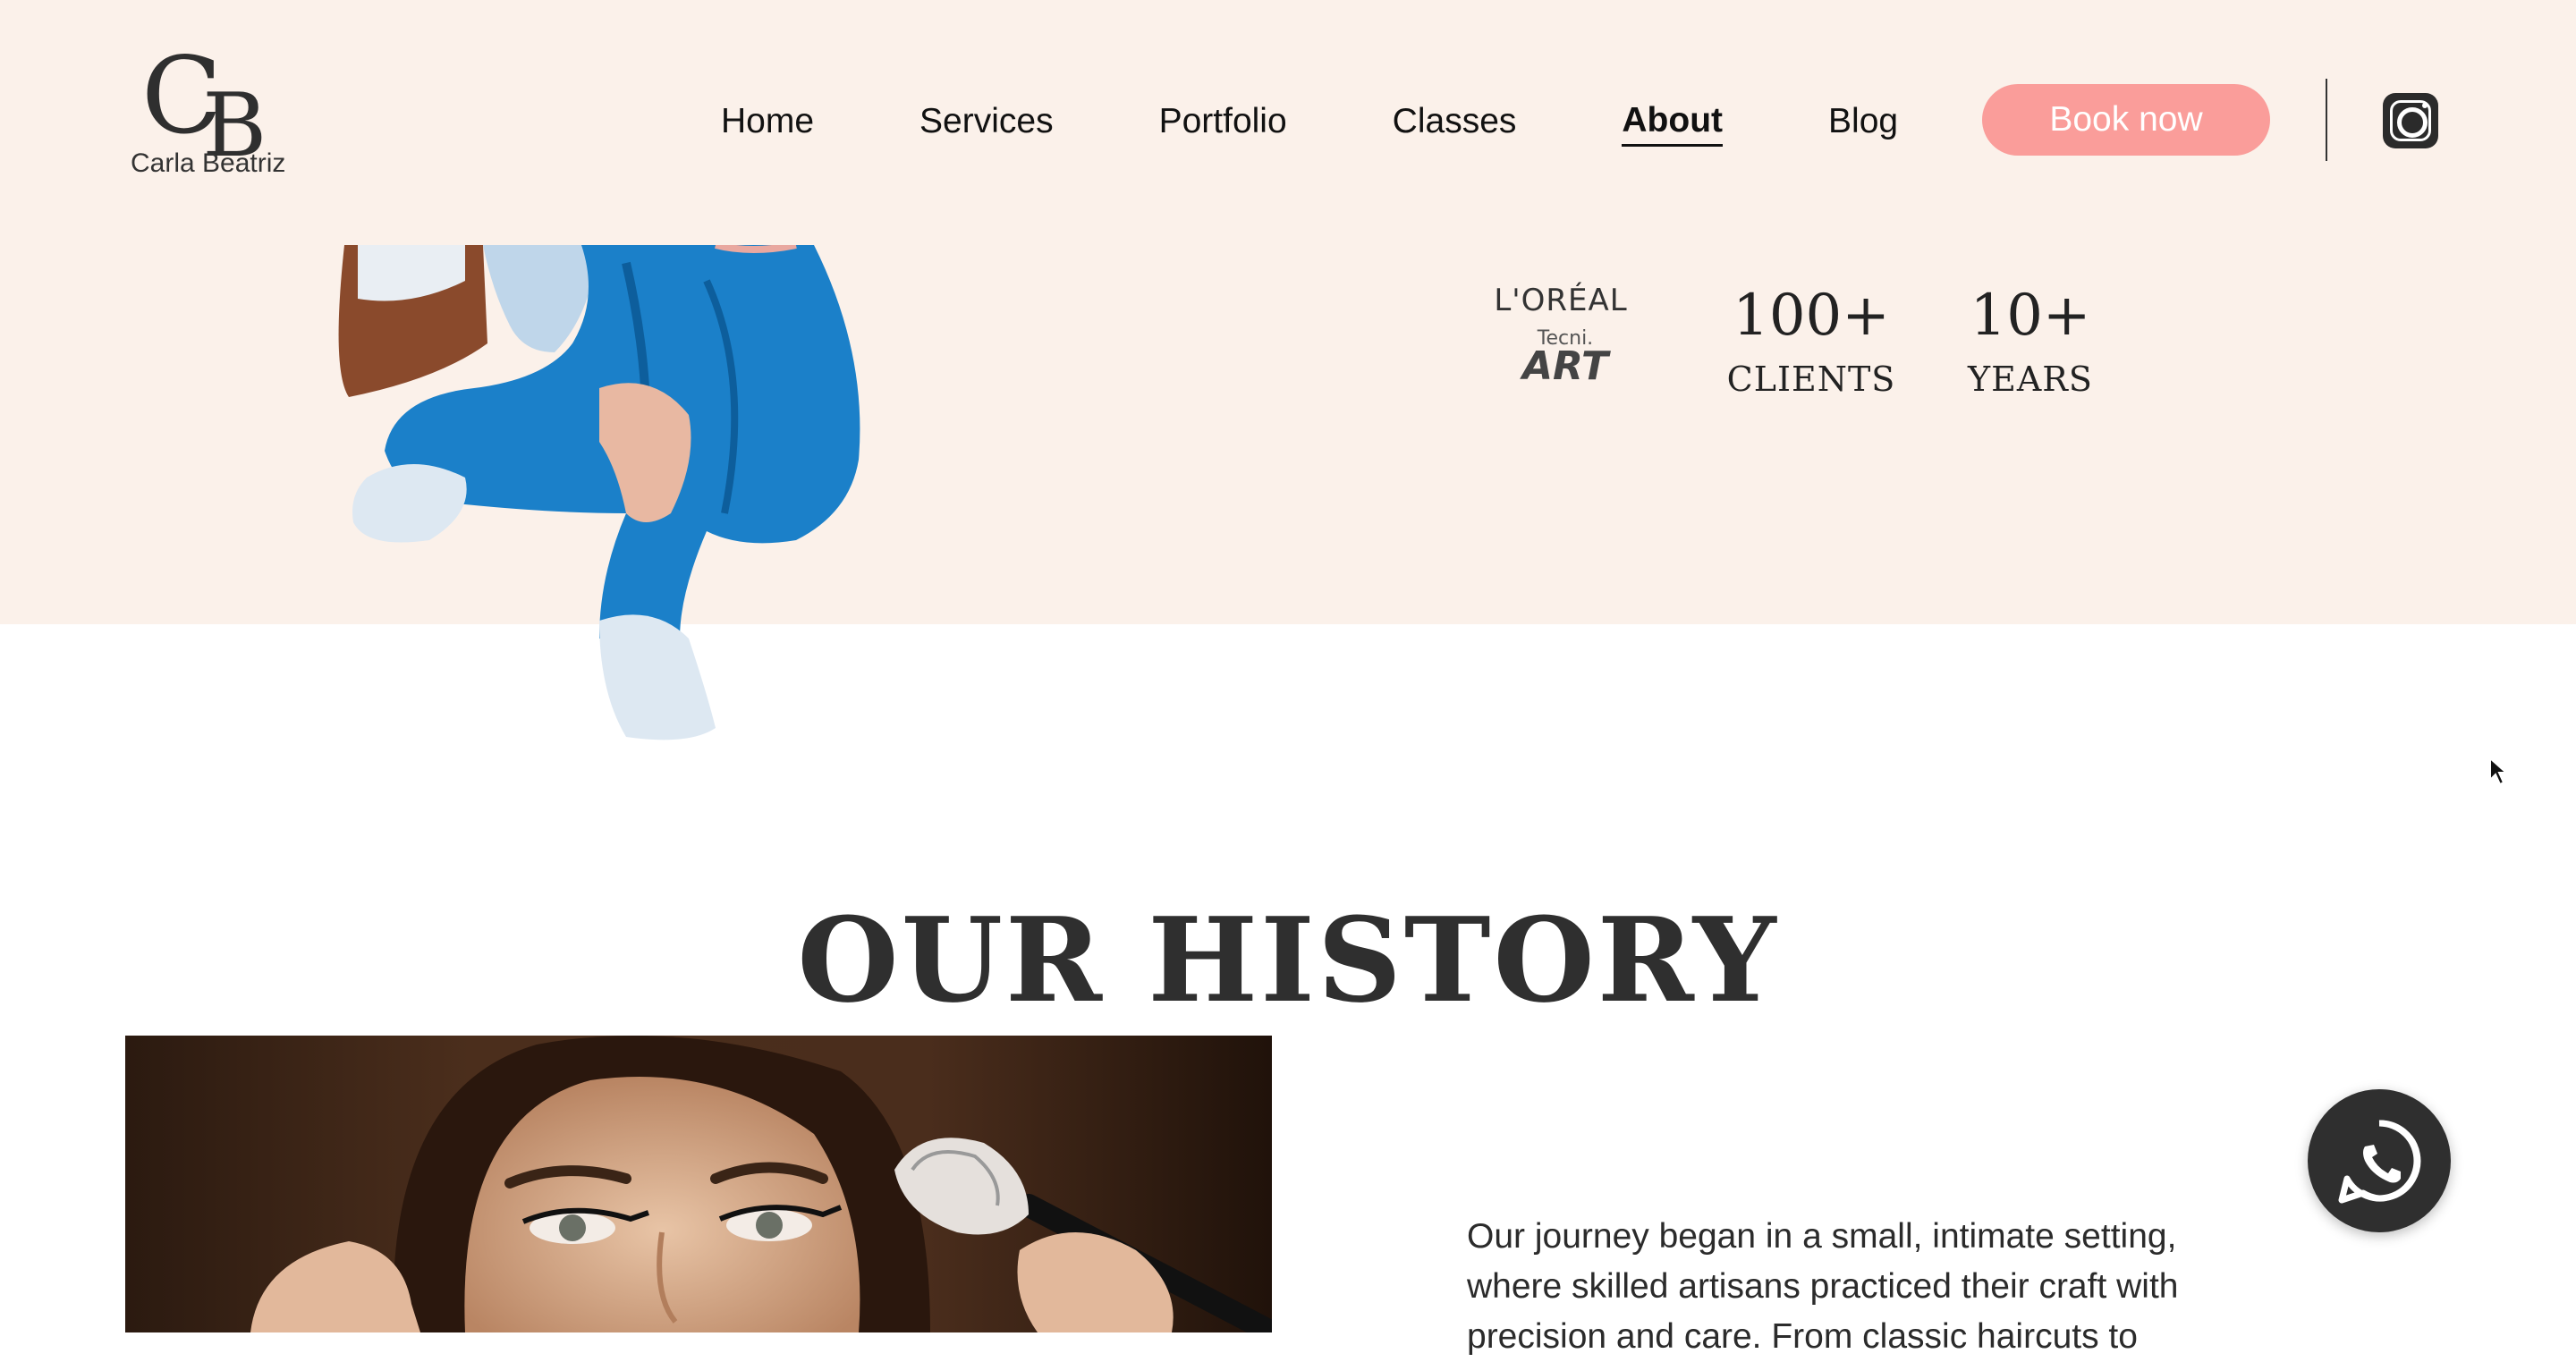  Describe the element at coordinates (2030, 379) in the screenshot. I see `stat-years-label: YEARS` at that location.